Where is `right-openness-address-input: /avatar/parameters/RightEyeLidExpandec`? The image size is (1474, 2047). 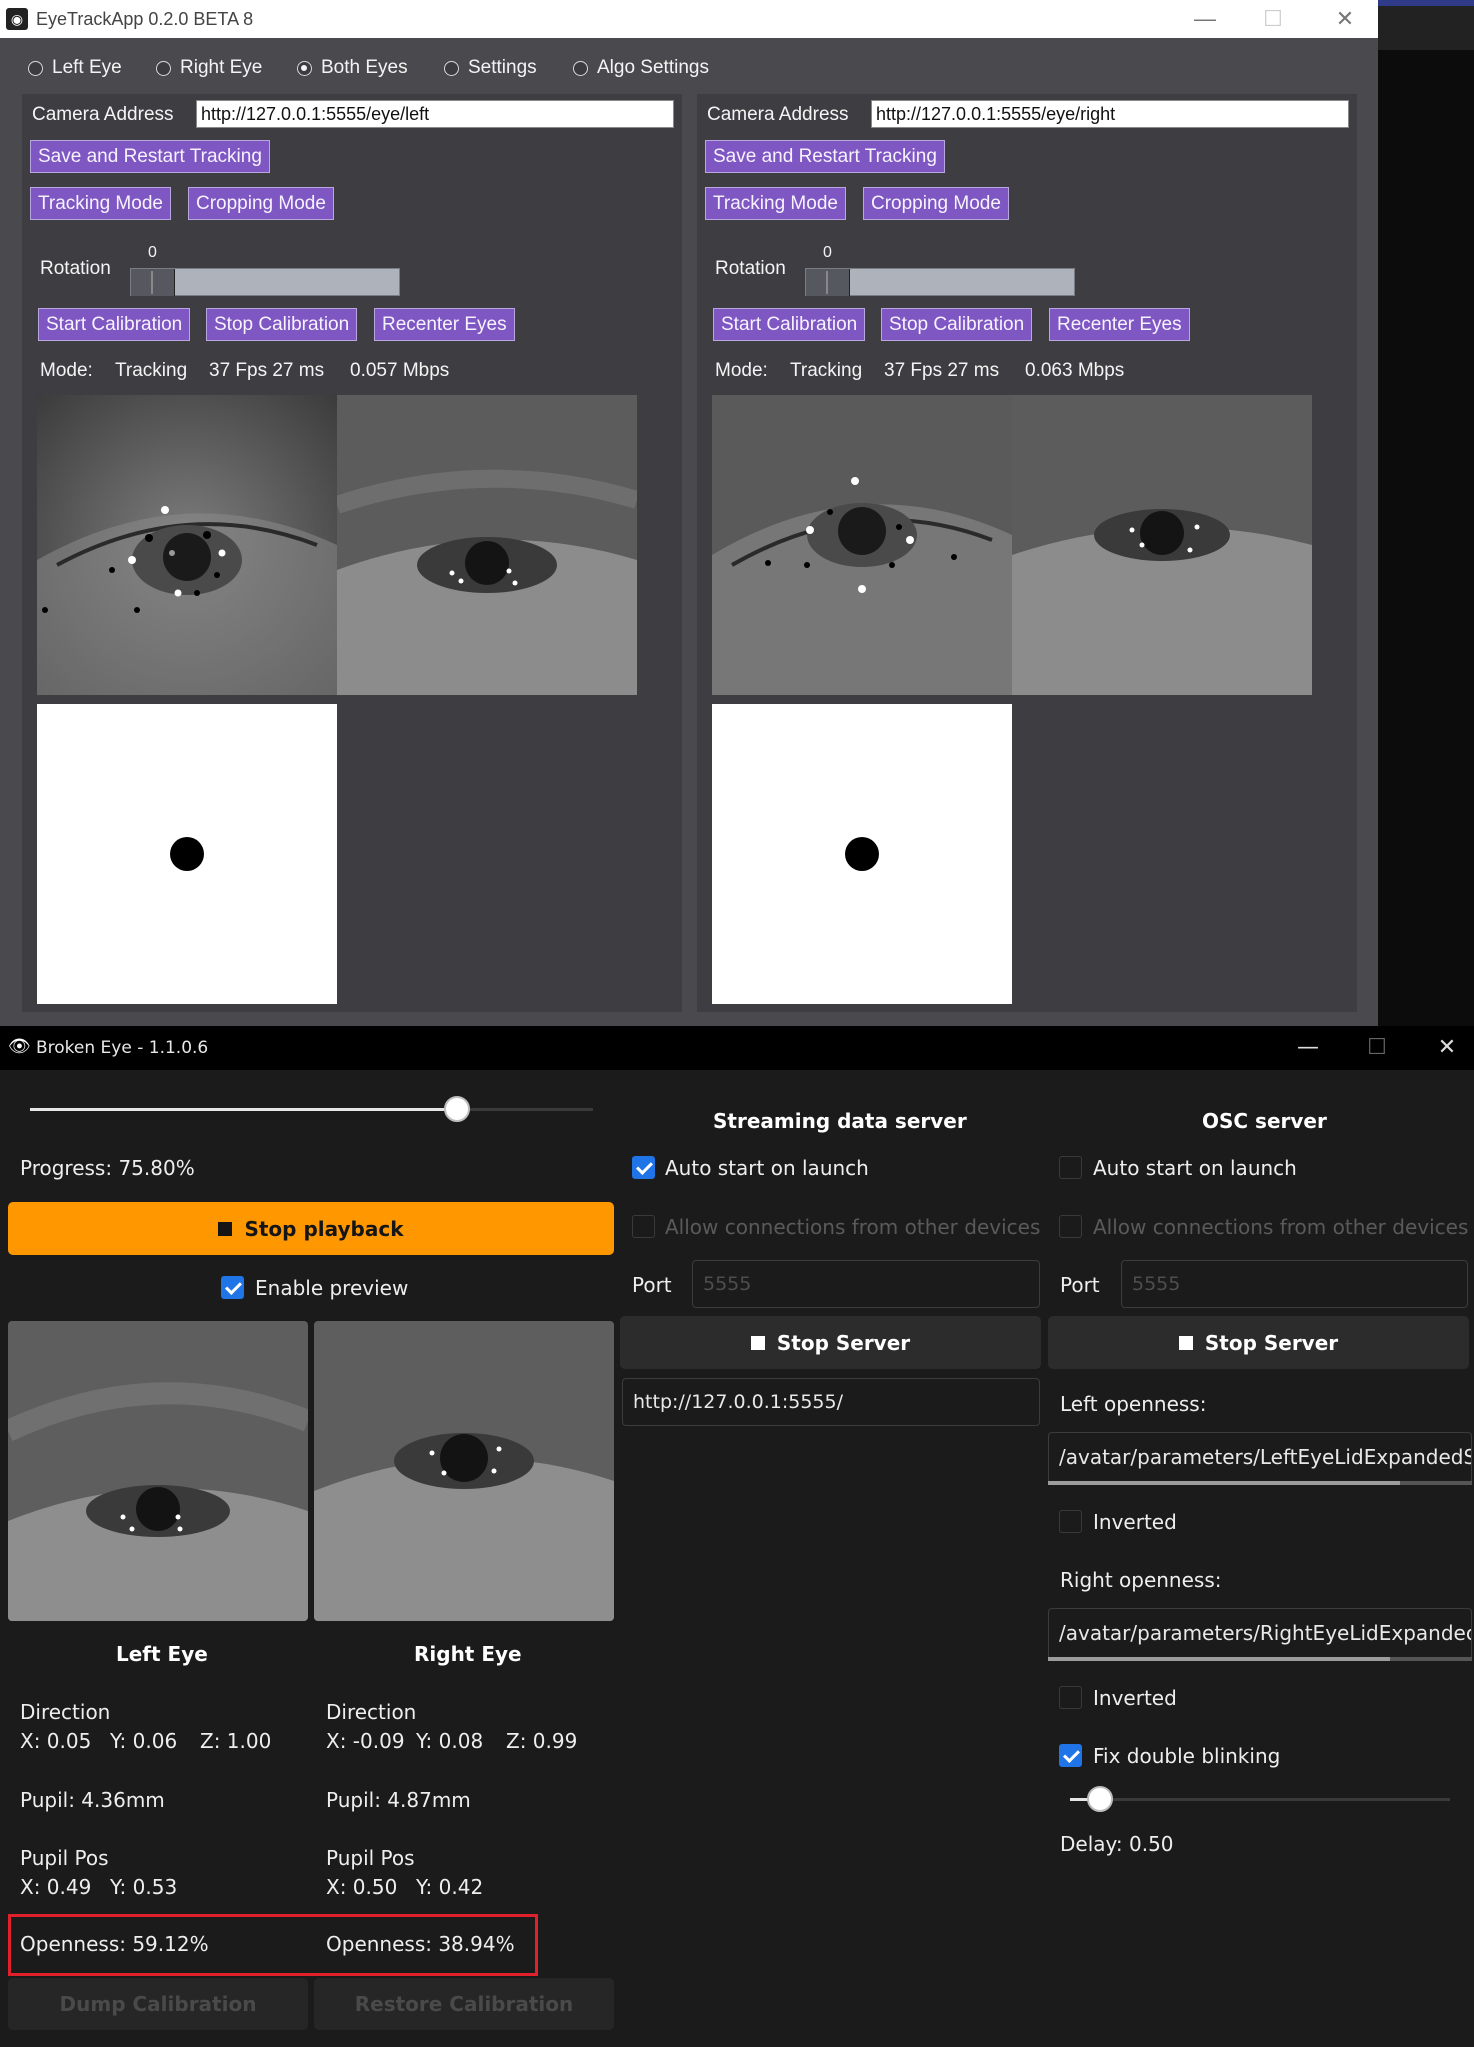 right-openness-address-input: /avatar/parameters/RightEyeLidExpandec is located at coordinates (1260, 1633).